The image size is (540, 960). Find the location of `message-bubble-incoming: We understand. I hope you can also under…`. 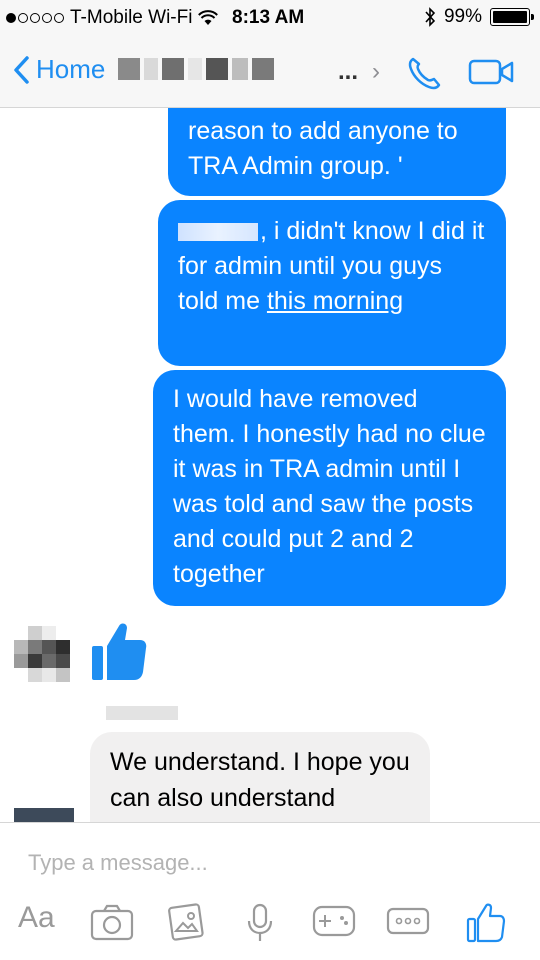

message-bubble-incoming: We understand. I hope you can also under… is located at coordinates (260, 777).